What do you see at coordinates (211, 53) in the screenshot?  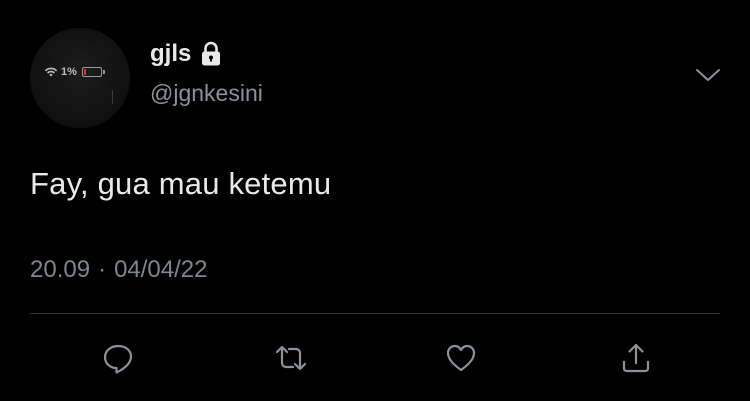 I see `lock-icon` at bounding box center [211, 53].